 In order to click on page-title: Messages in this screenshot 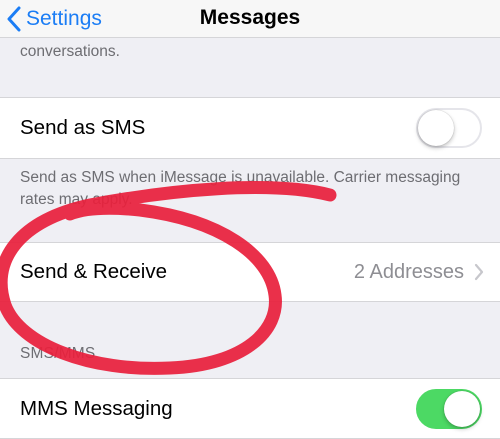, I will do `click(250, 17)`.